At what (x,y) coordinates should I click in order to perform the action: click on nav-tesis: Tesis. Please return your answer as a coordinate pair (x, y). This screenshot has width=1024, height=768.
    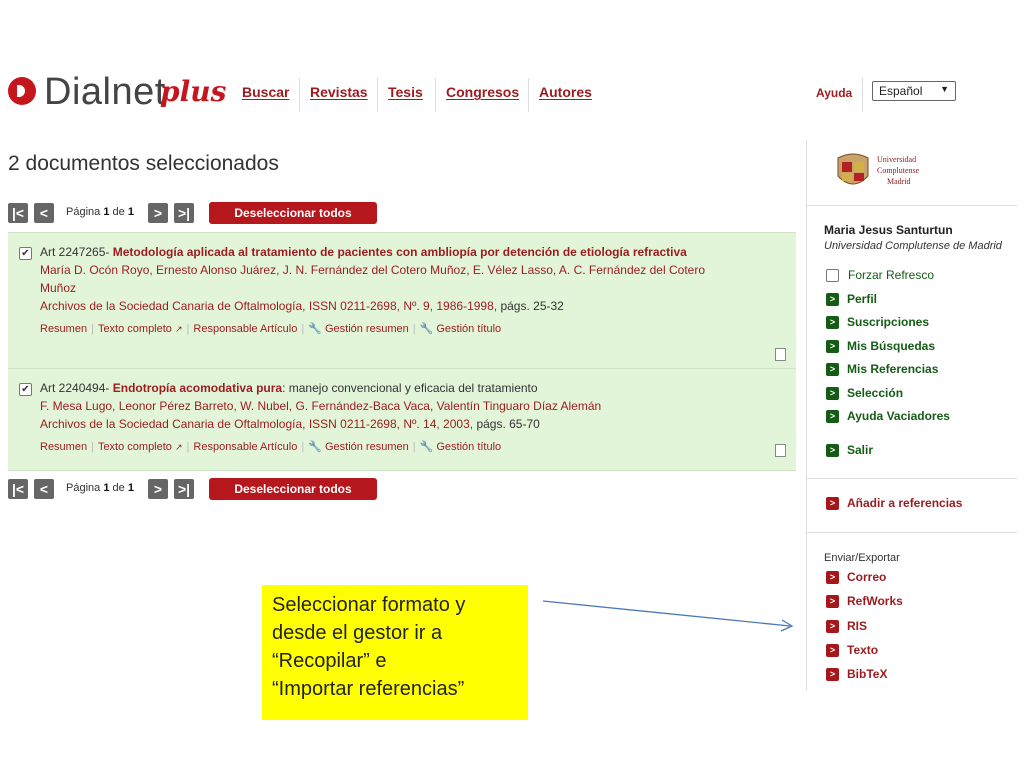
    Looking at the image, I should click on (405, 95).